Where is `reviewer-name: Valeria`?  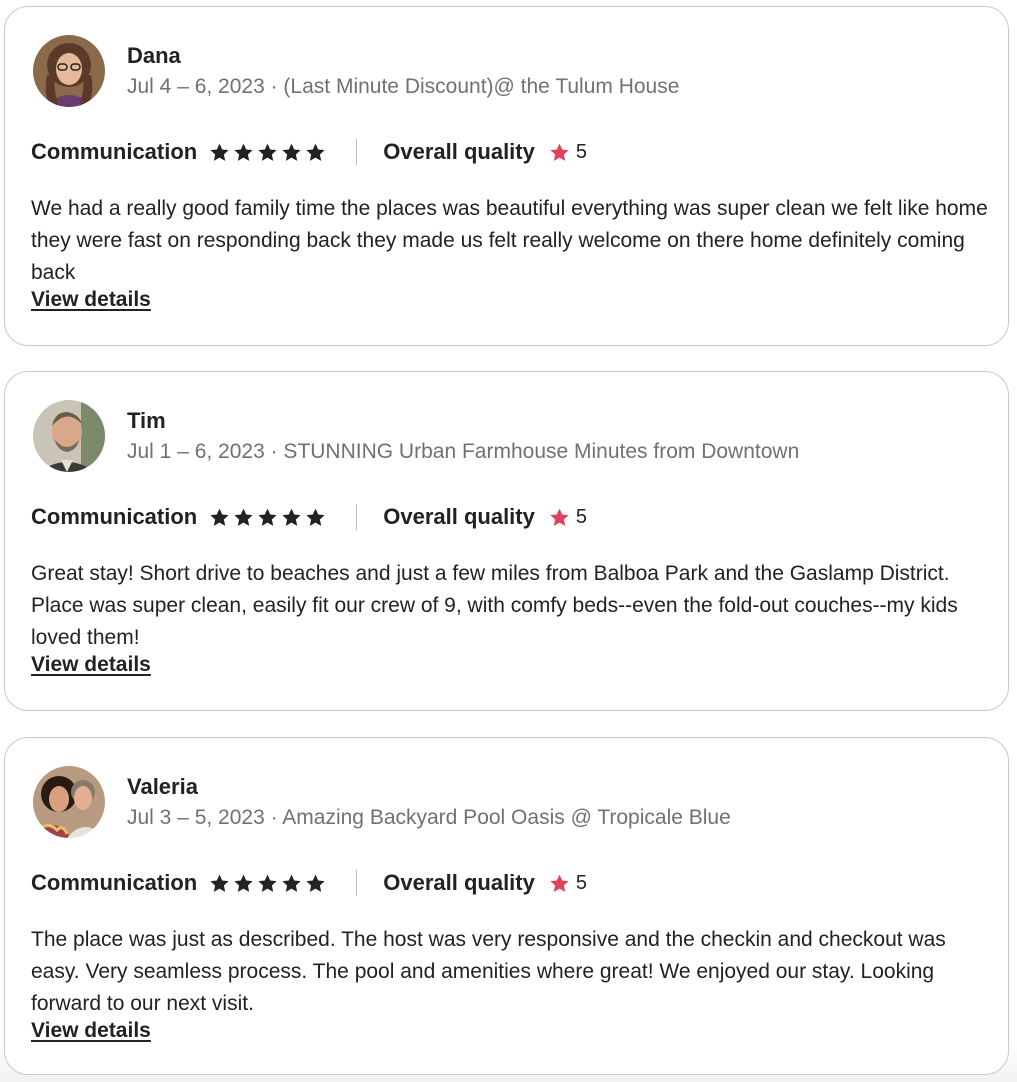 reviewer-name: Valeria is located at coordinates (162, 786).